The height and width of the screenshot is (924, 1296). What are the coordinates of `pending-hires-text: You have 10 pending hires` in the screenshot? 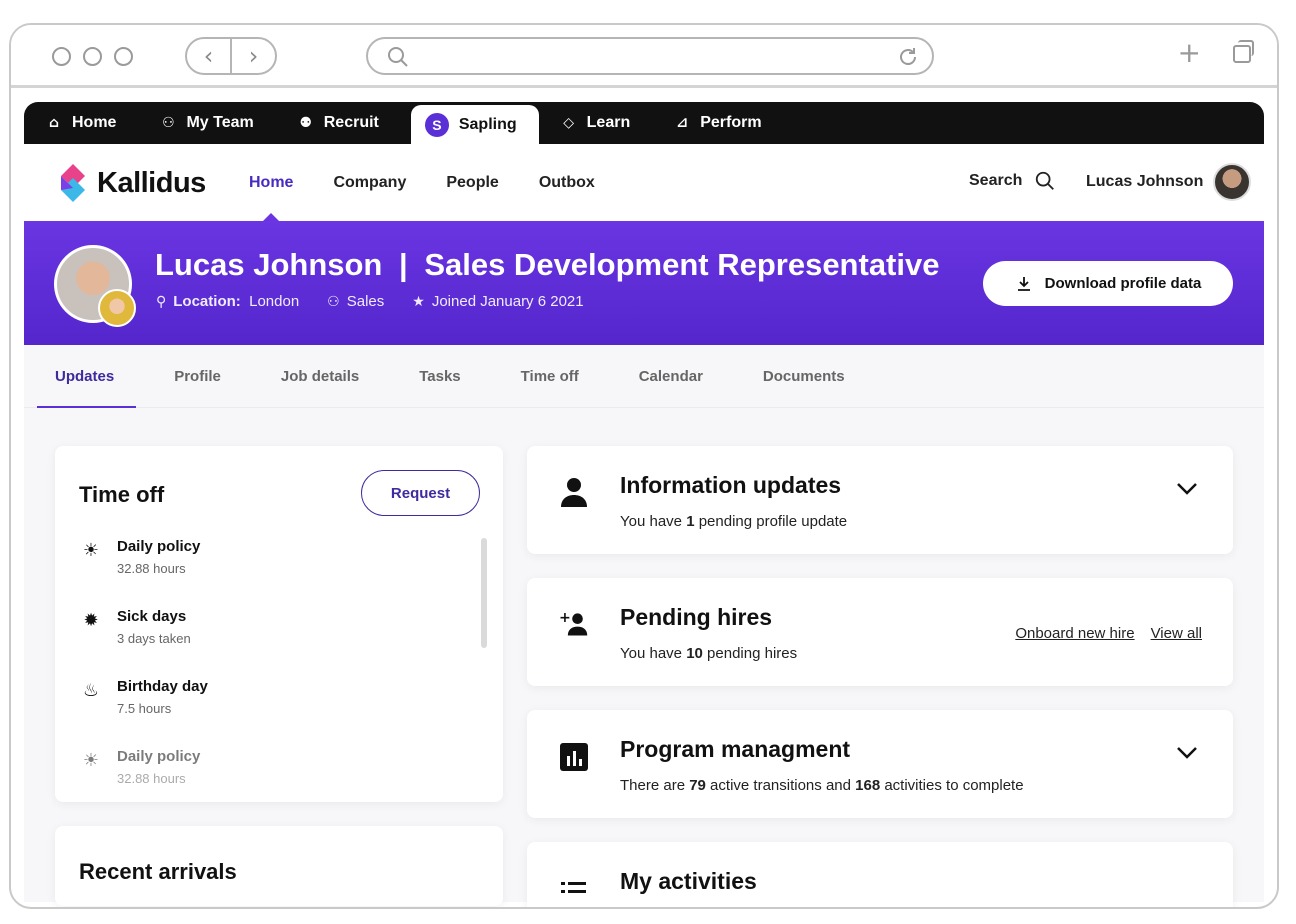 It's located at (709, 653).